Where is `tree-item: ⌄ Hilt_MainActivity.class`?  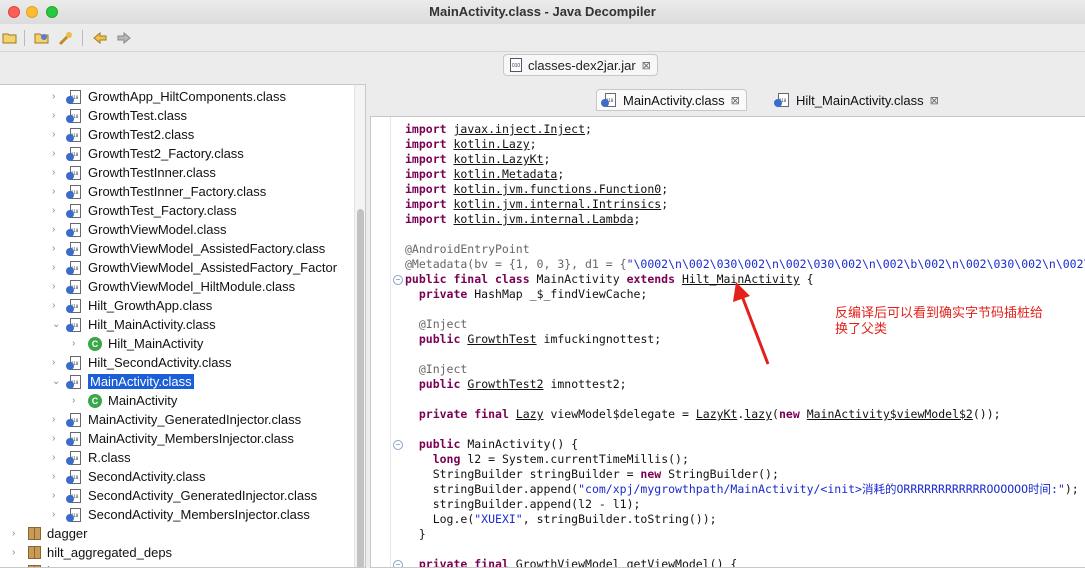 tree-item: ⌄ Hilt_MainActivity.class is located at coordinates (134, 324).